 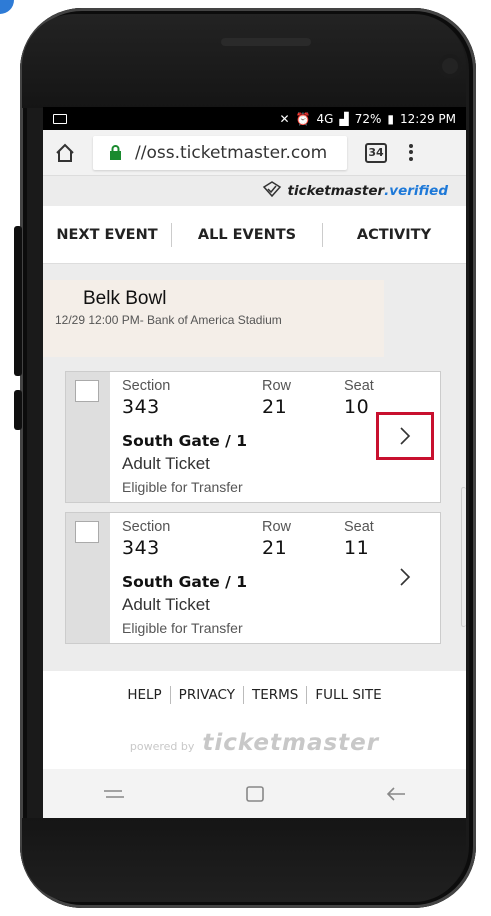 I want to click on recent-apps-icon, so click(x=114, y=794).